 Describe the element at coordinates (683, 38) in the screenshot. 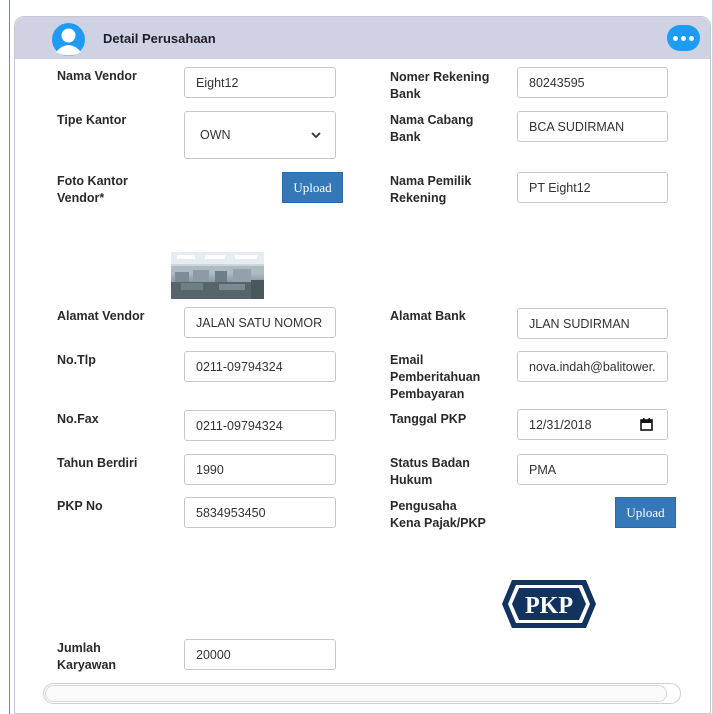

I see `more-options-button` at that location.